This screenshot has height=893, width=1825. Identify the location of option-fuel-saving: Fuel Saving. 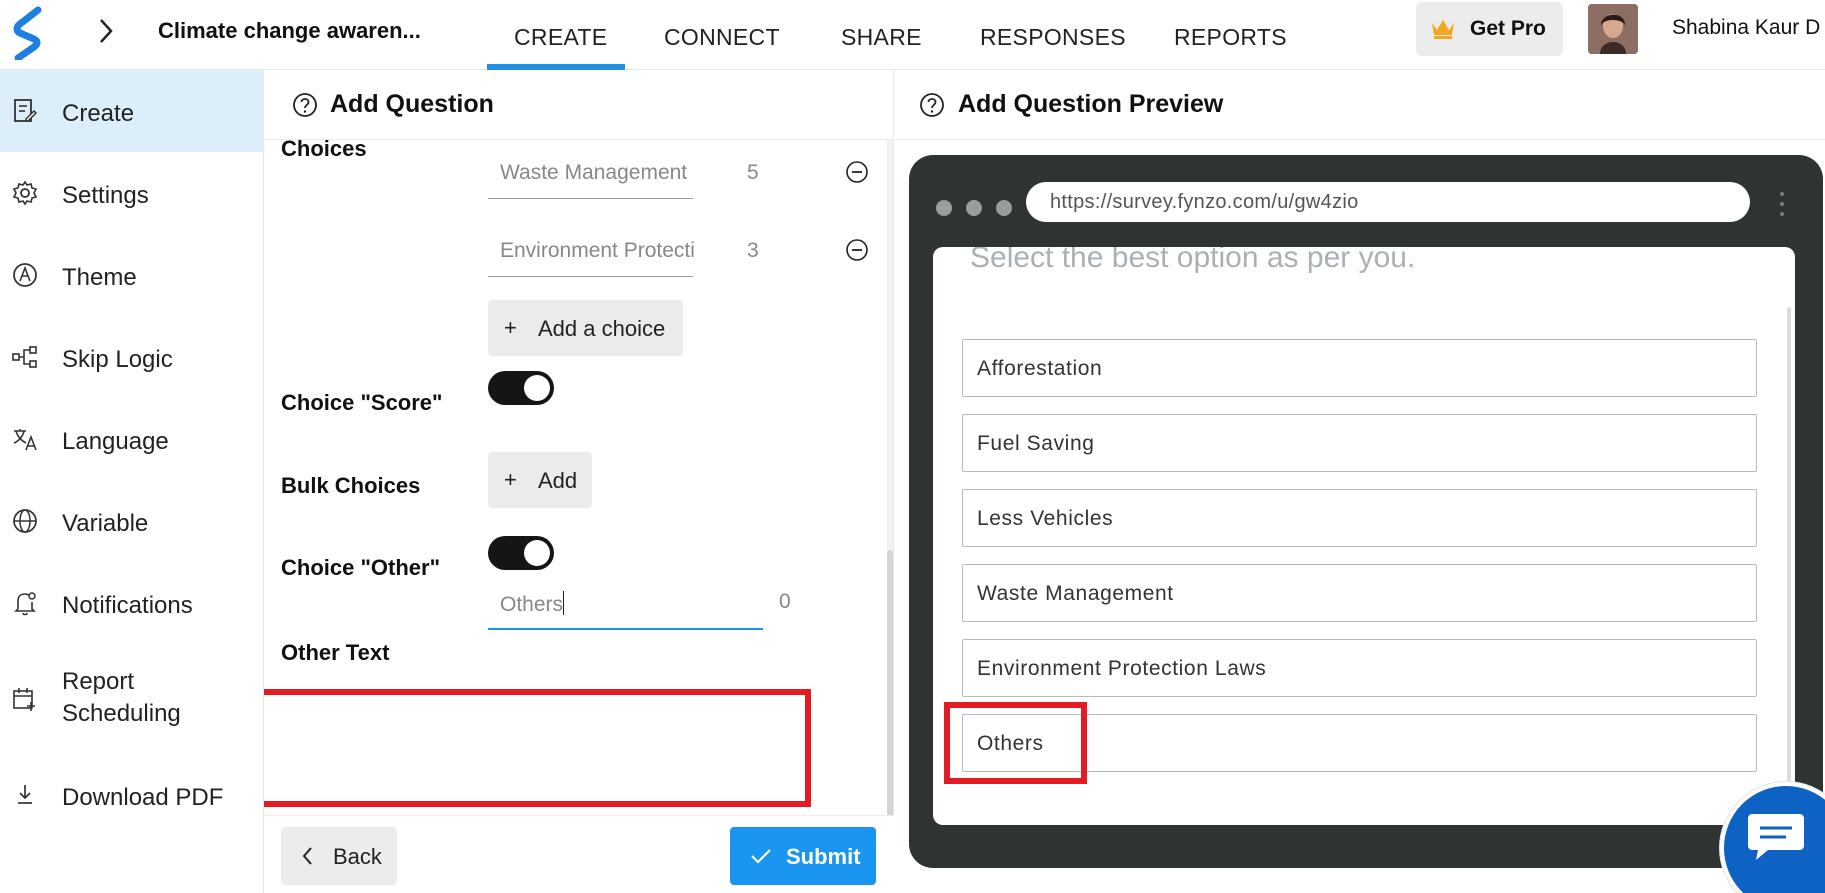
(1359, 443).